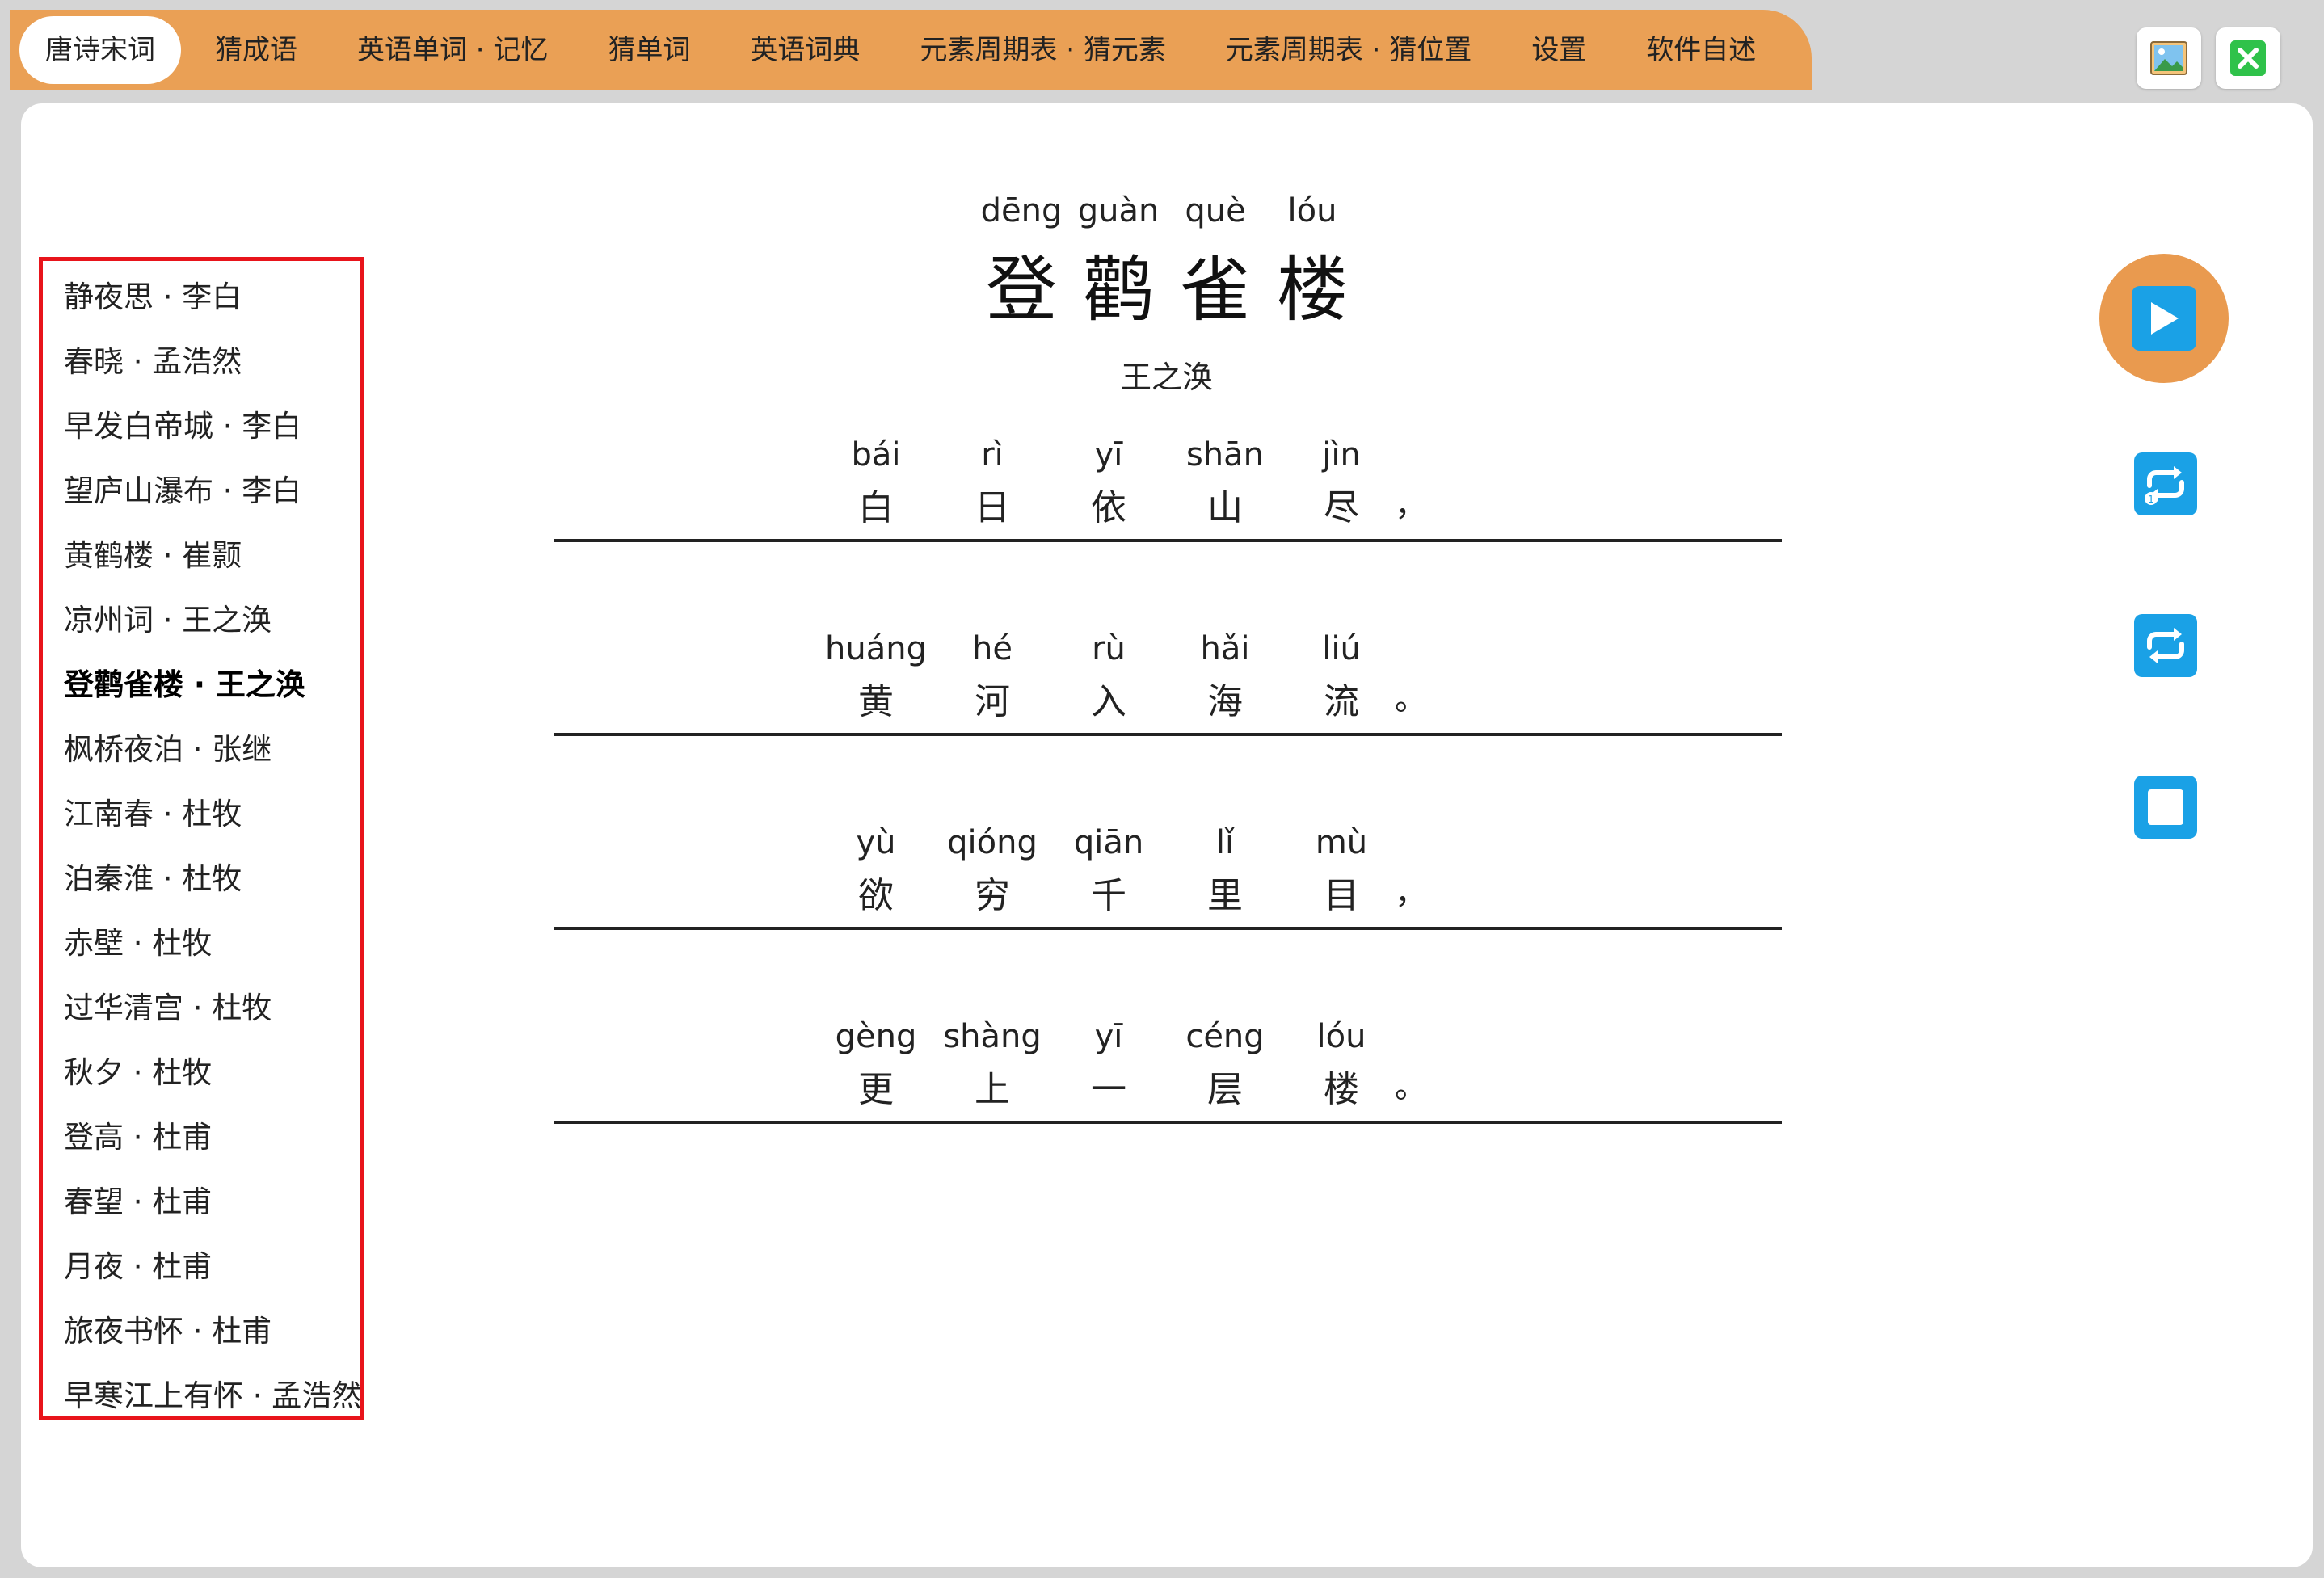 This screenshot has width=2324, height=1578. I want to click on title-pinyin: què, so click(1215, 211).